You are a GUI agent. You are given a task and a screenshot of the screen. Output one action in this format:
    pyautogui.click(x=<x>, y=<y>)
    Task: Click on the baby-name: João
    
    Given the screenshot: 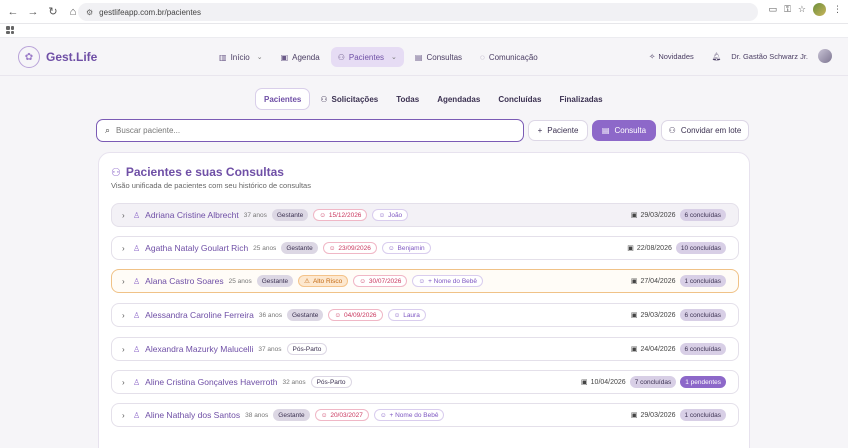 What is the action you would take?
    pyautogui.click(x=395, y=215)
    